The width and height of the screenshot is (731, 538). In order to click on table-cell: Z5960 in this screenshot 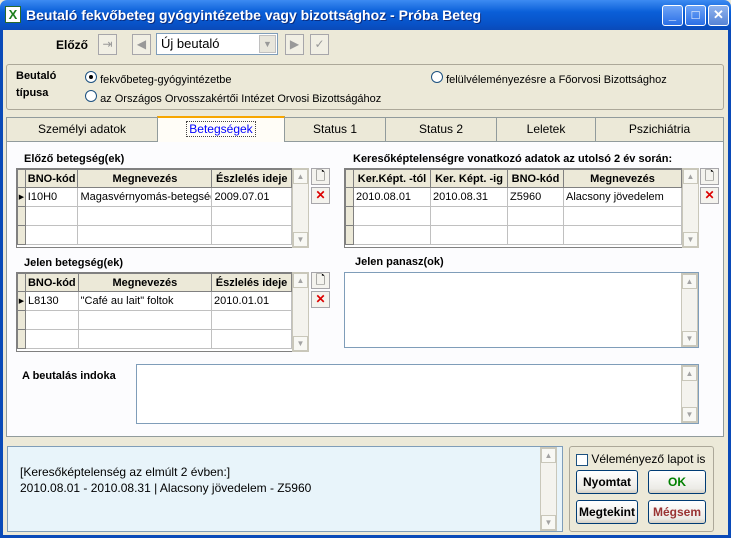, I will do `click(535, 197)`.